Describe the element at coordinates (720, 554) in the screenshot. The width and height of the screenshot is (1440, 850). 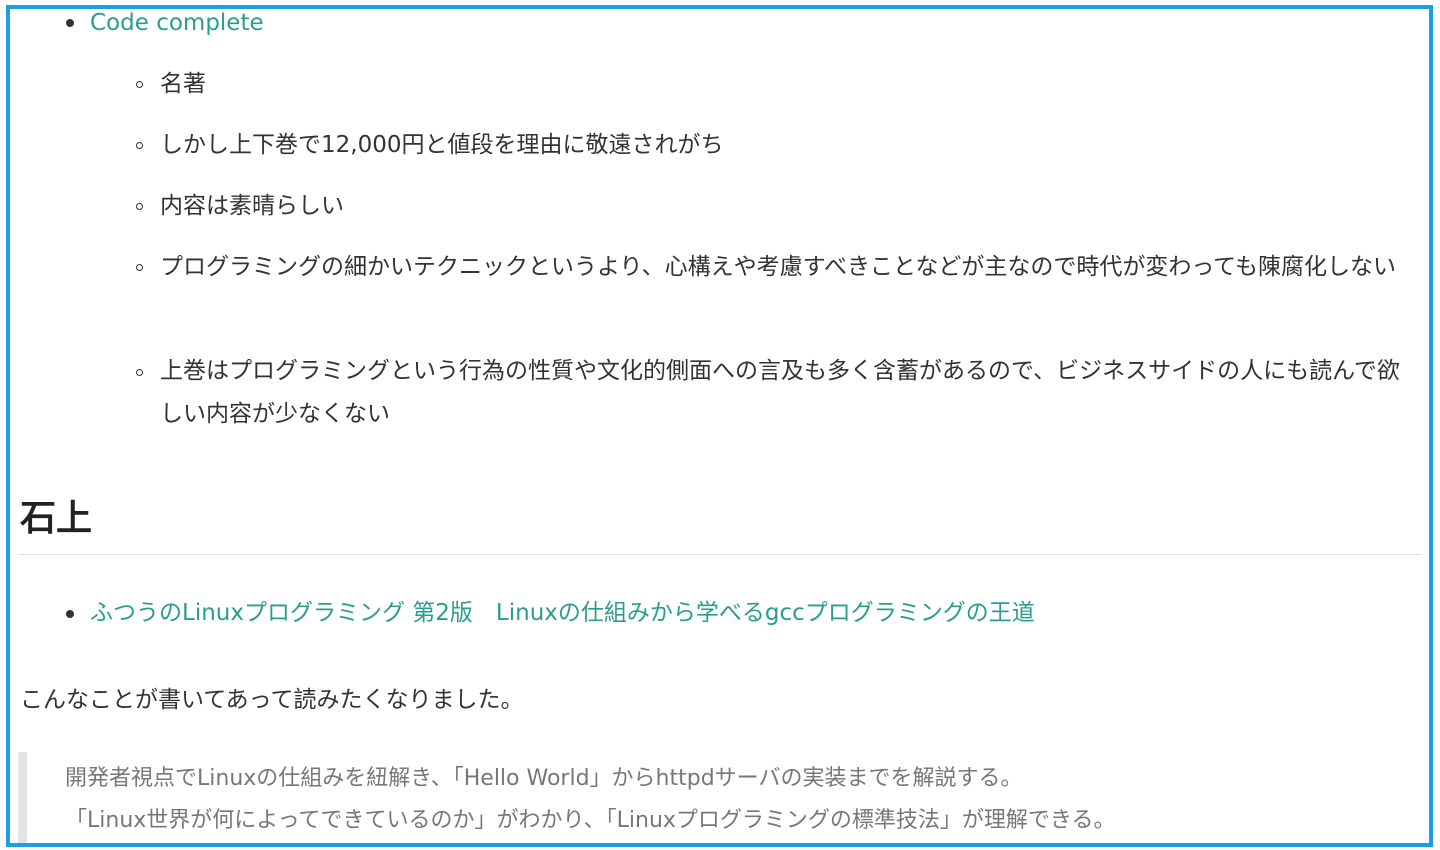
I see `heading-divider` at that location.